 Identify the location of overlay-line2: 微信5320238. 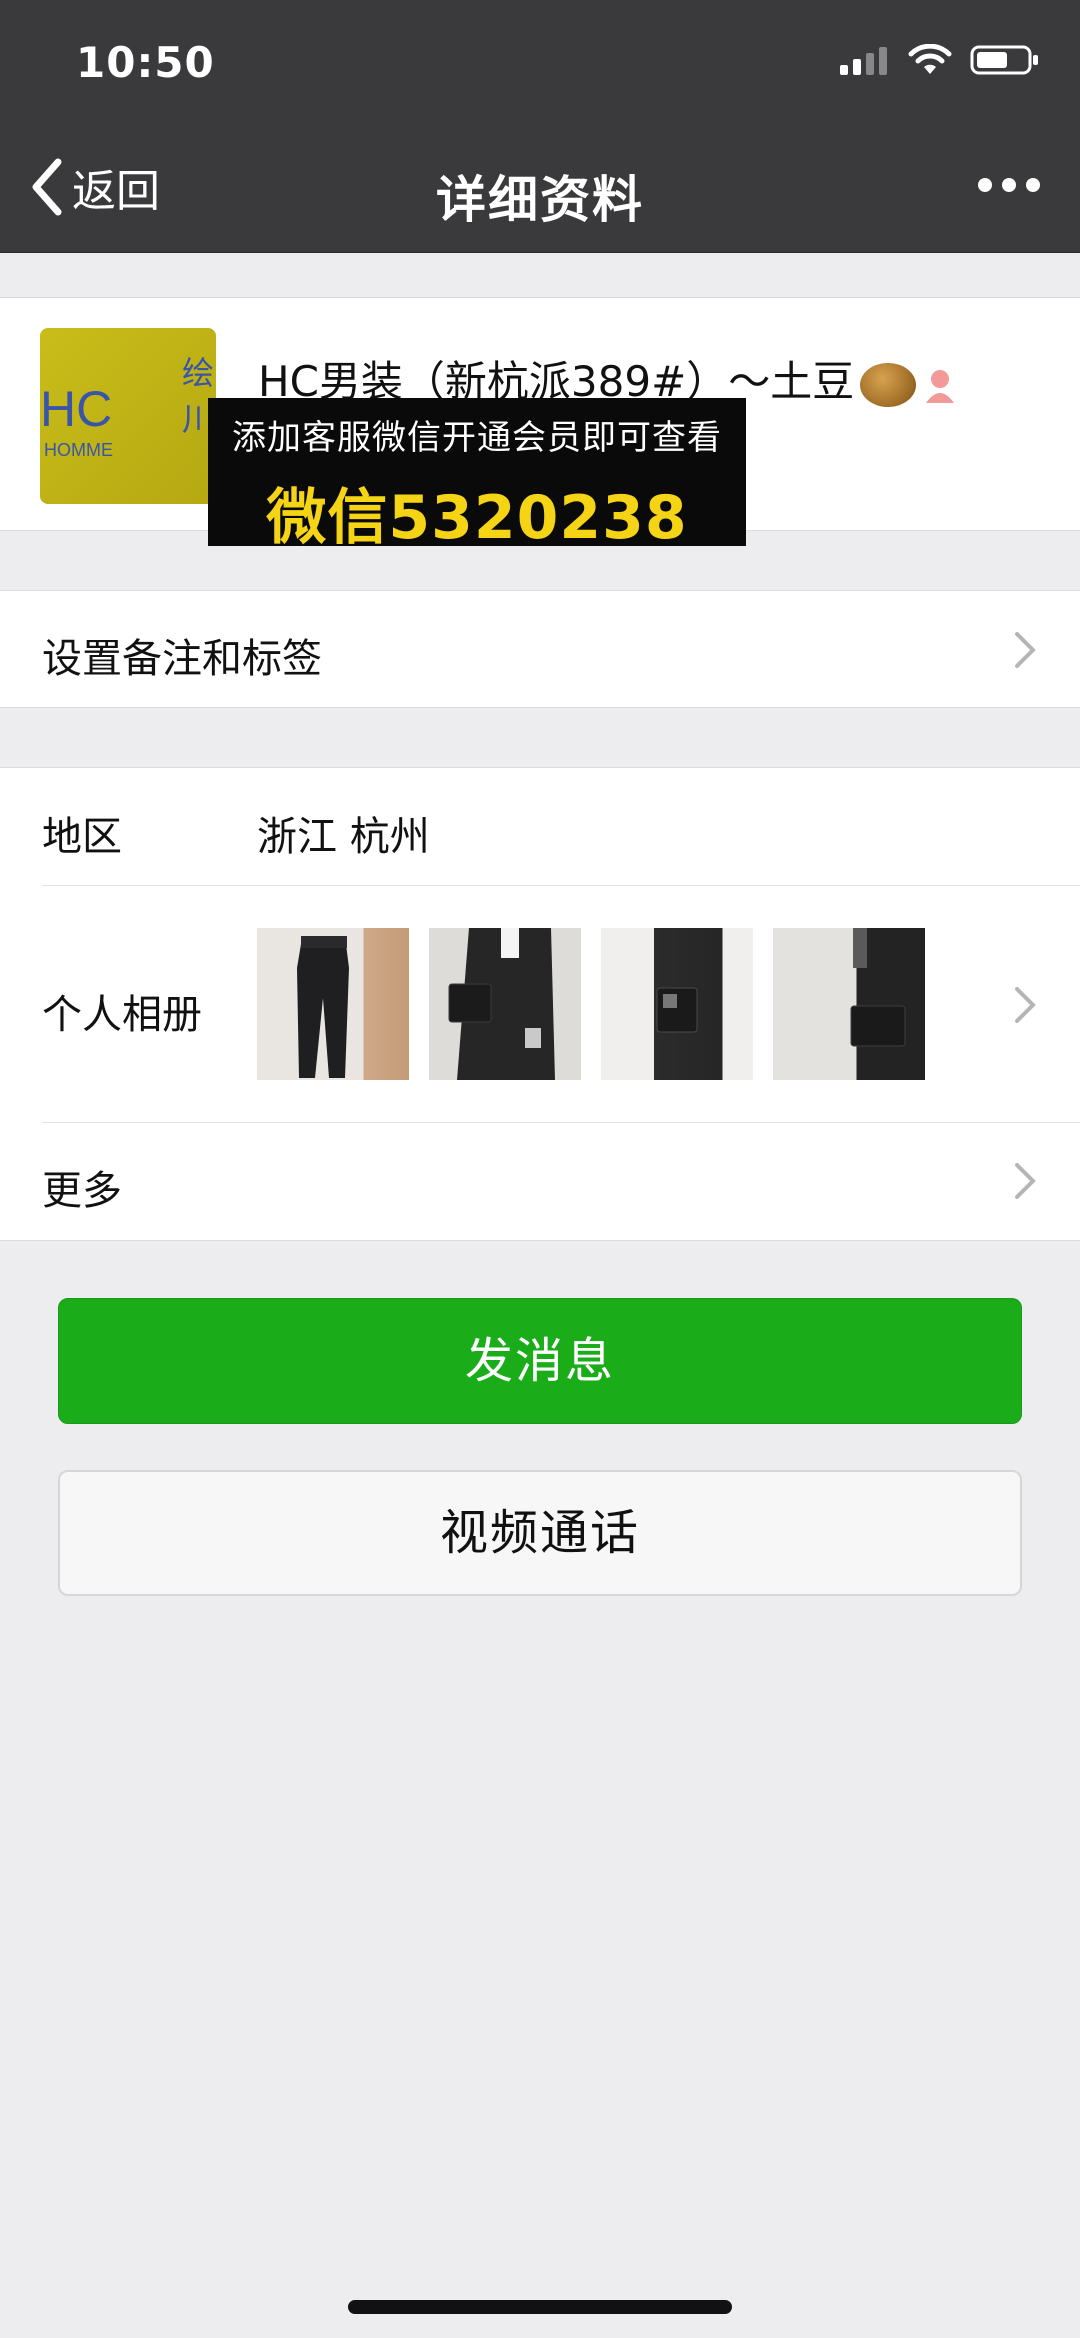
(477, 518).